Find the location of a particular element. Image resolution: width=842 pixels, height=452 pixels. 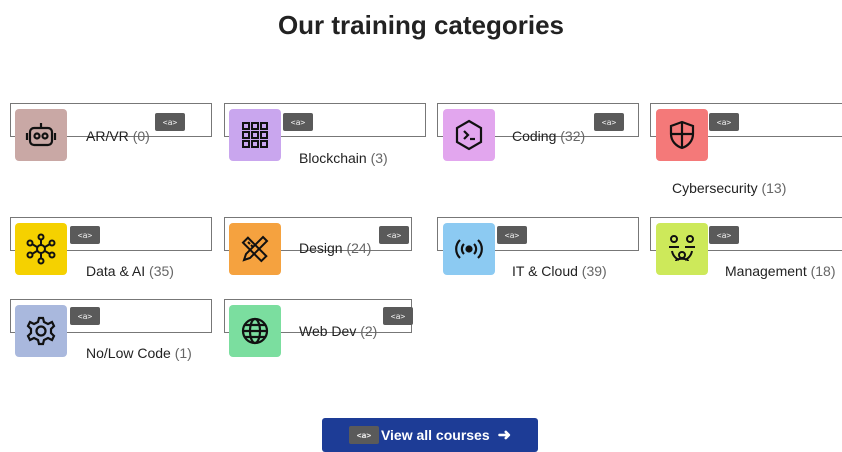

category-label: Blockchain (3) is located at coordinates (343, 158).